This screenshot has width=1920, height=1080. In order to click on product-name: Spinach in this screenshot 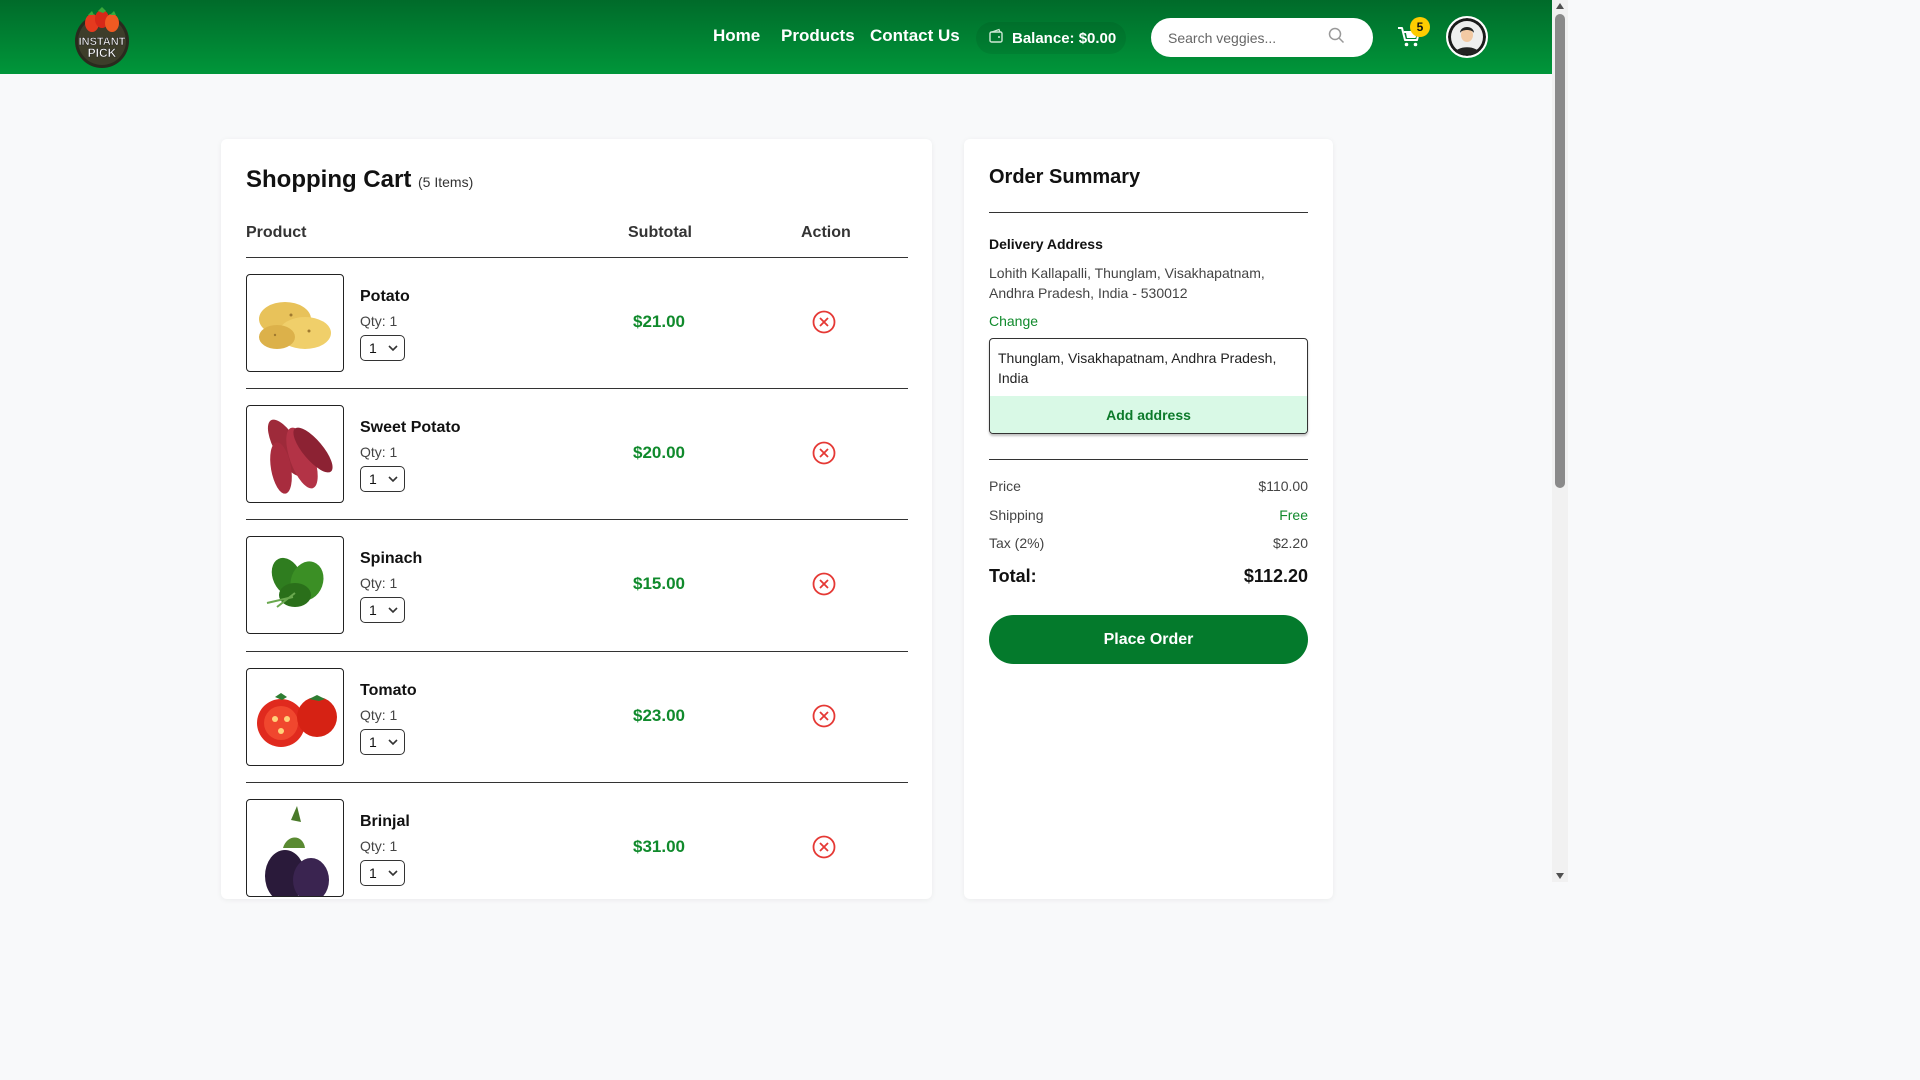, I will do `click(391, 558)`.